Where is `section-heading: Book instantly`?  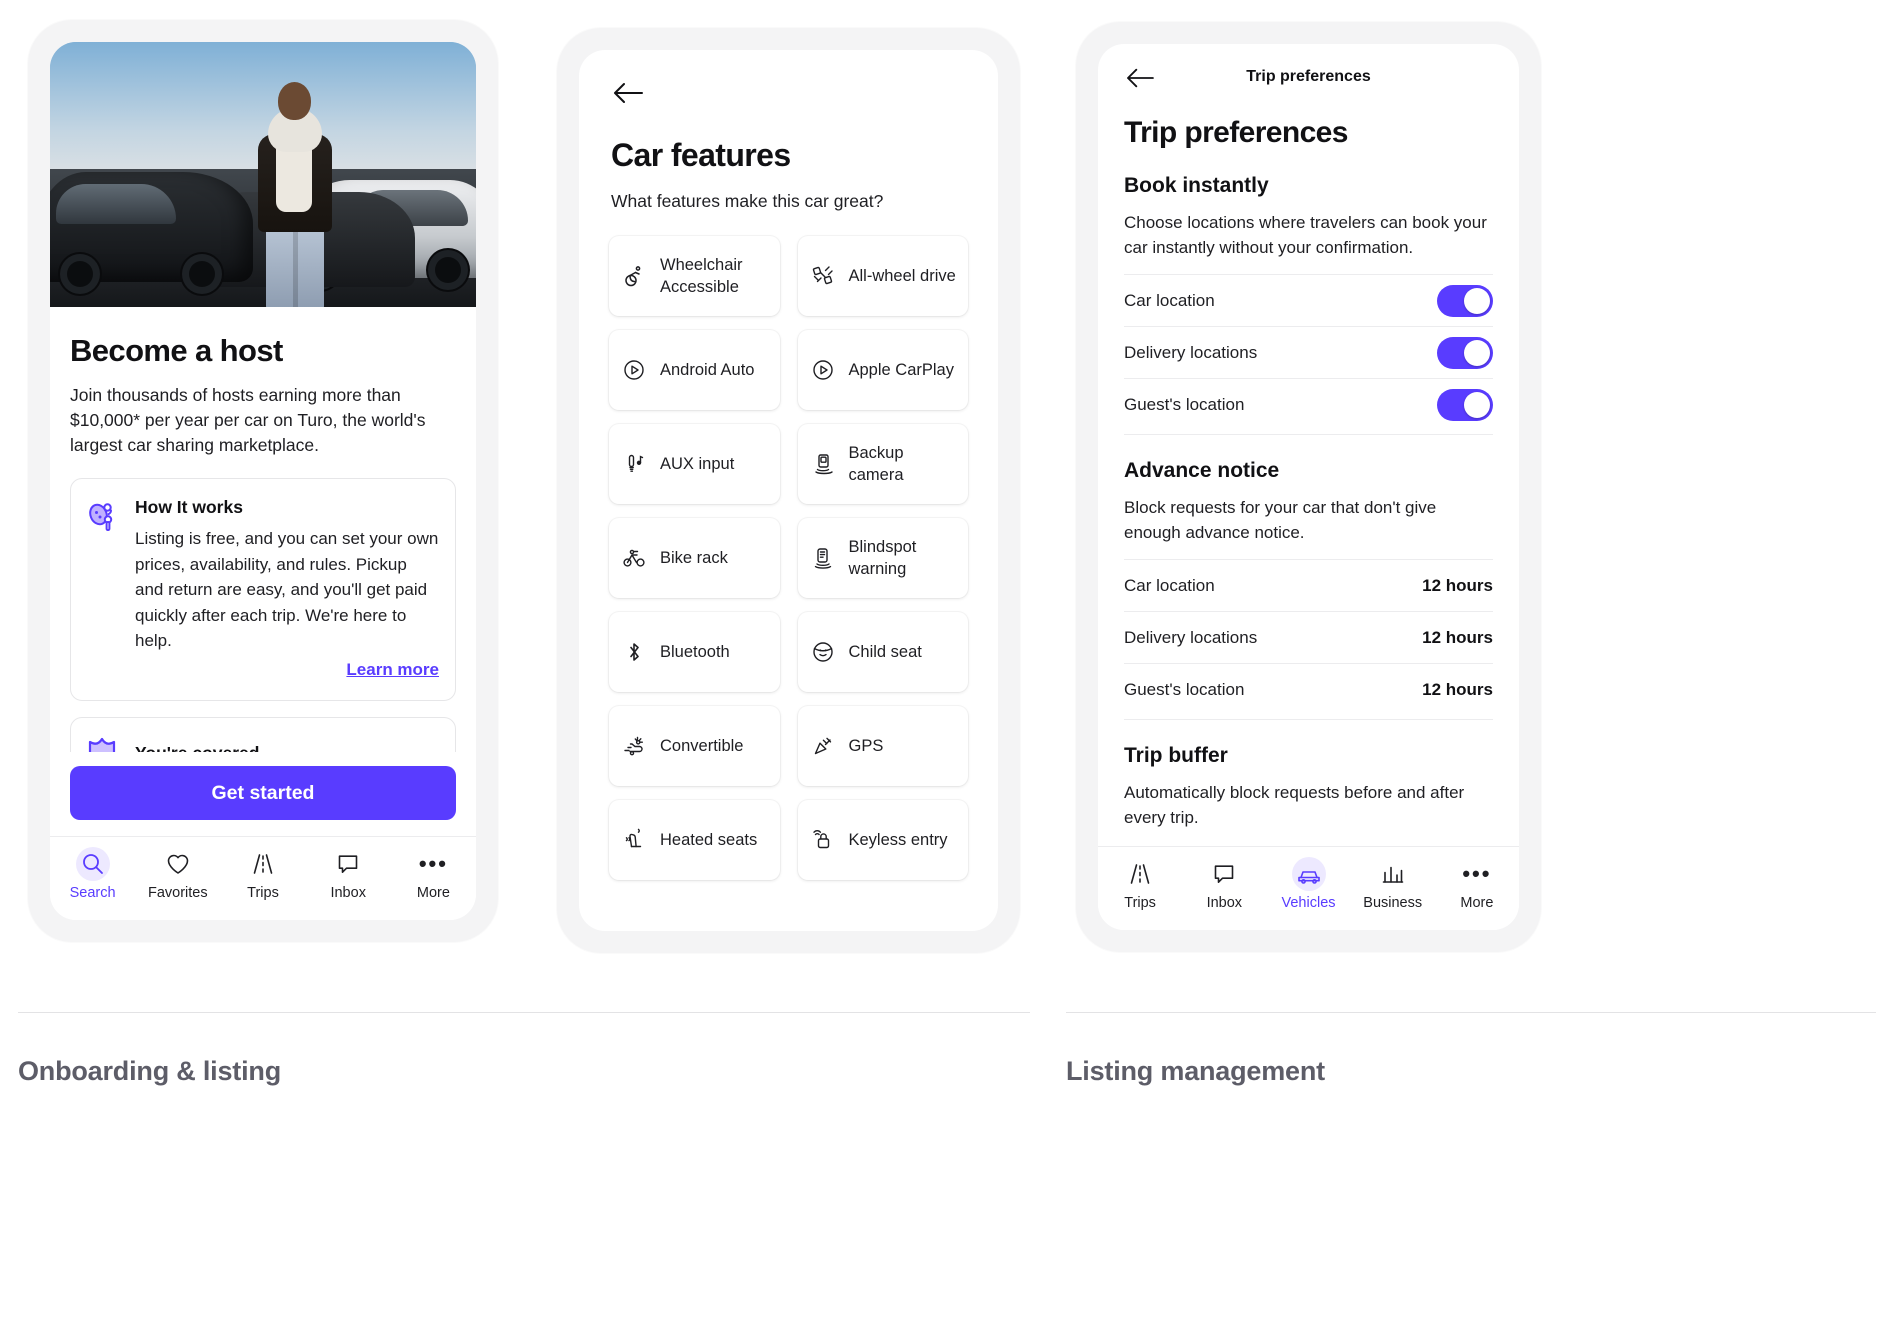 section-heading: Book instantly is located at coordinates (1196, 185).